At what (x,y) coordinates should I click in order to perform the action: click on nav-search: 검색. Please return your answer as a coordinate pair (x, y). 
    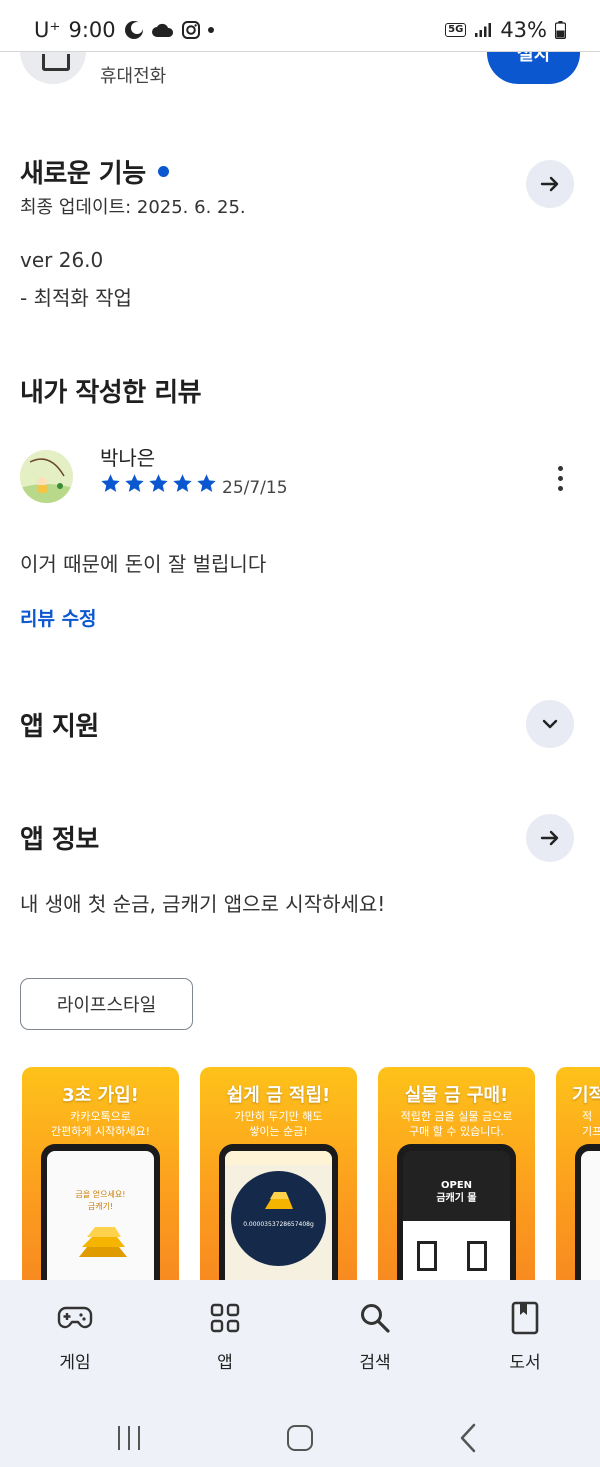
    Looking at the image, I should click on (375, 1336).